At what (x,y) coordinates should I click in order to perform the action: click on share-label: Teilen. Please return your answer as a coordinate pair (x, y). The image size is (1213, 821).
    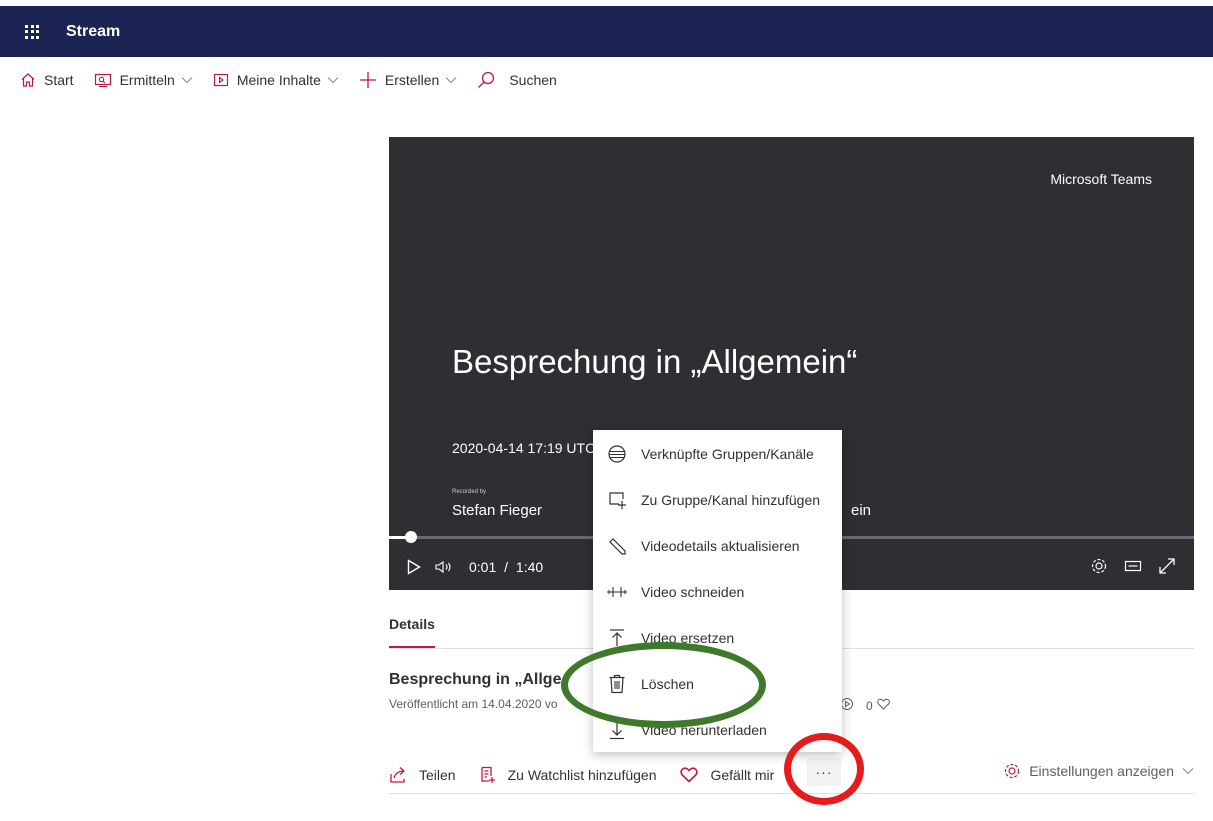
    Looking at the image, I should click on (437, 774).